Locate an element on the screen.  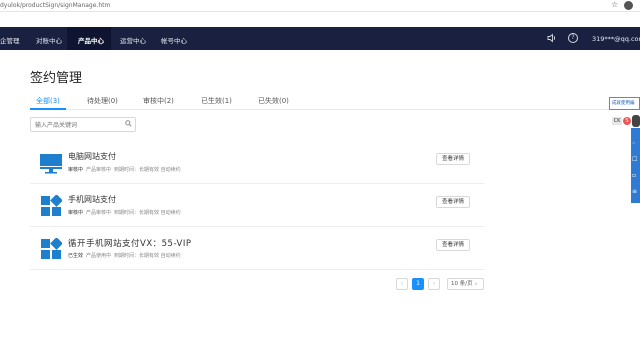
search-icon is located at coordinates (128, 124).